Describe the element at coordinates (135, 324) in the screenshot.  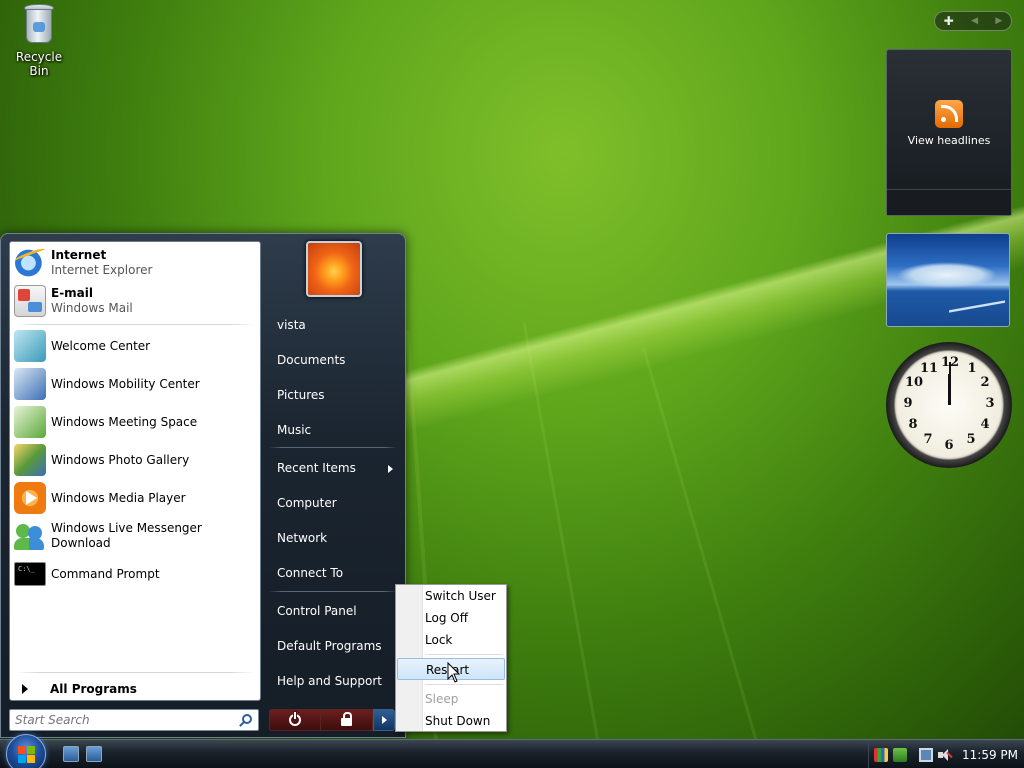
I see `pinned-separator` at that location.